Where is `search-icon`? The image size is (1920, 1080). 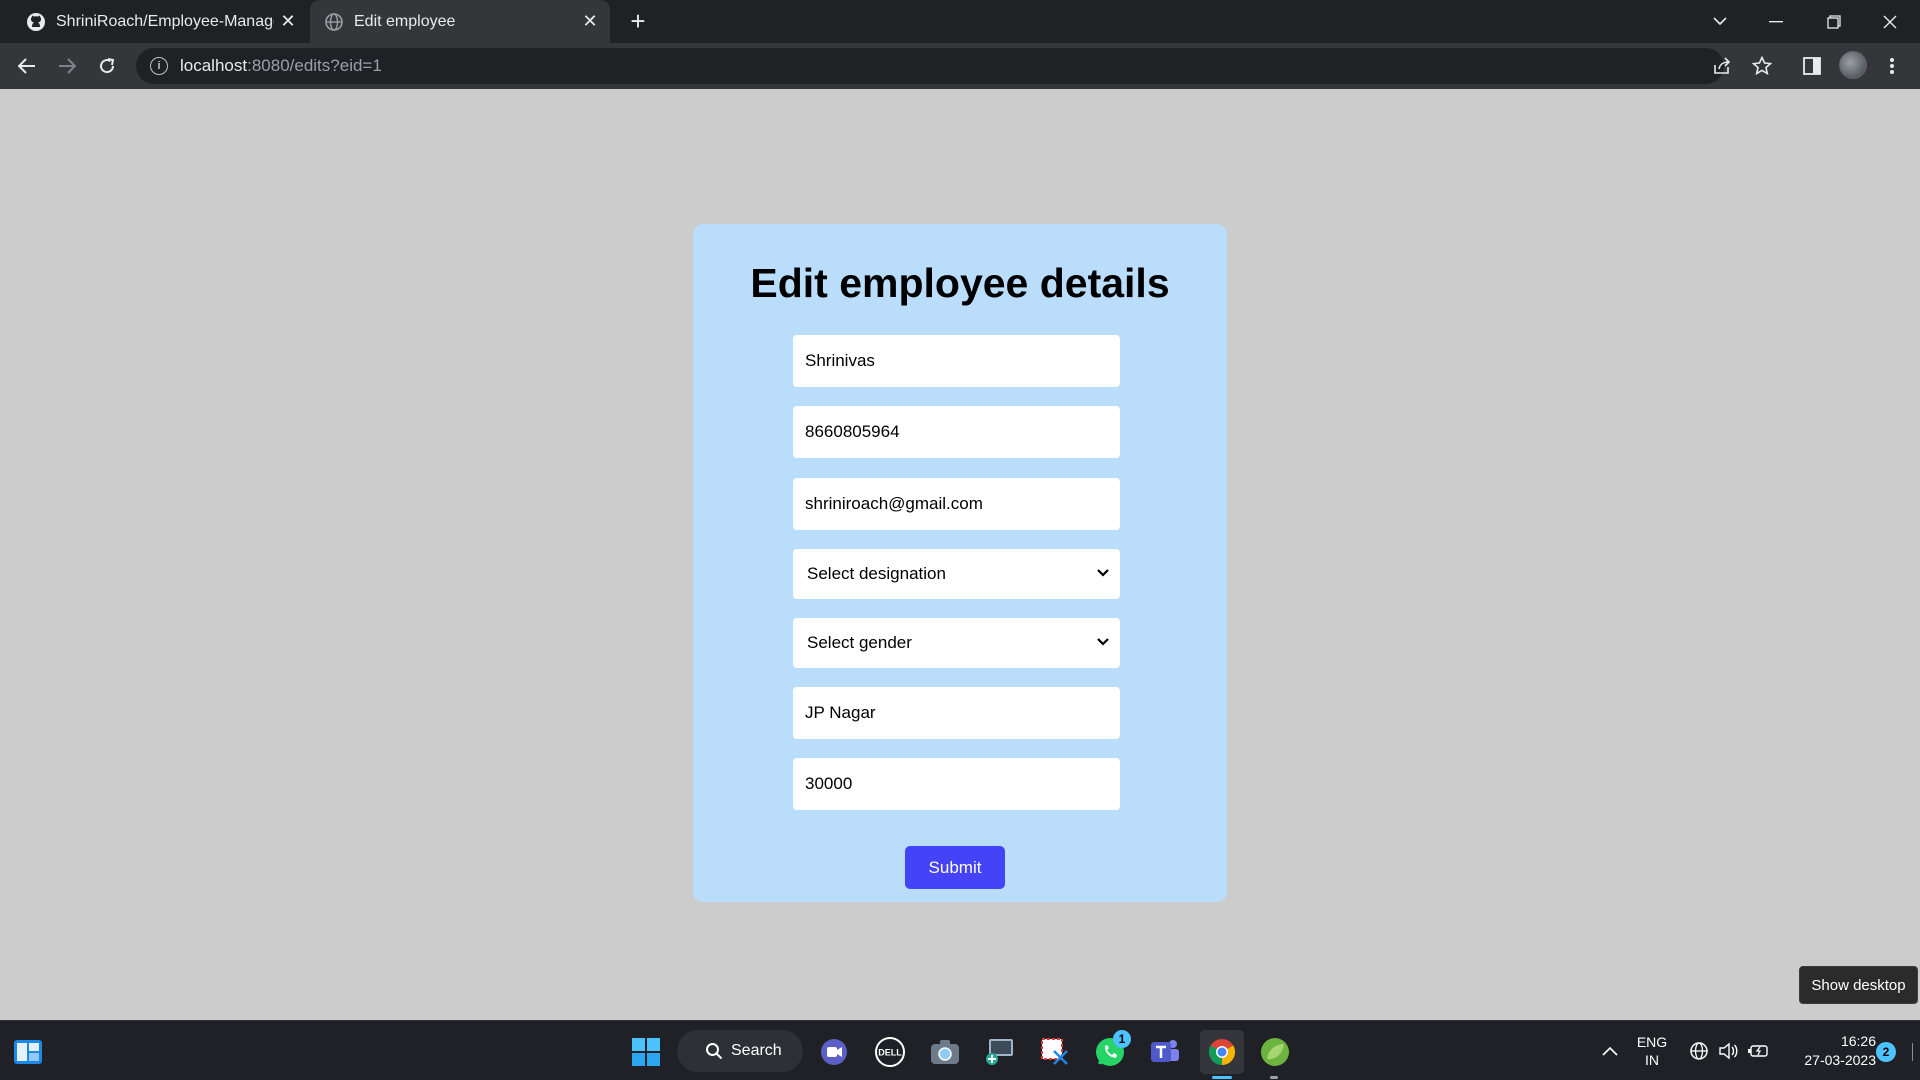
search-icon is located at coordinates (714, 1051).